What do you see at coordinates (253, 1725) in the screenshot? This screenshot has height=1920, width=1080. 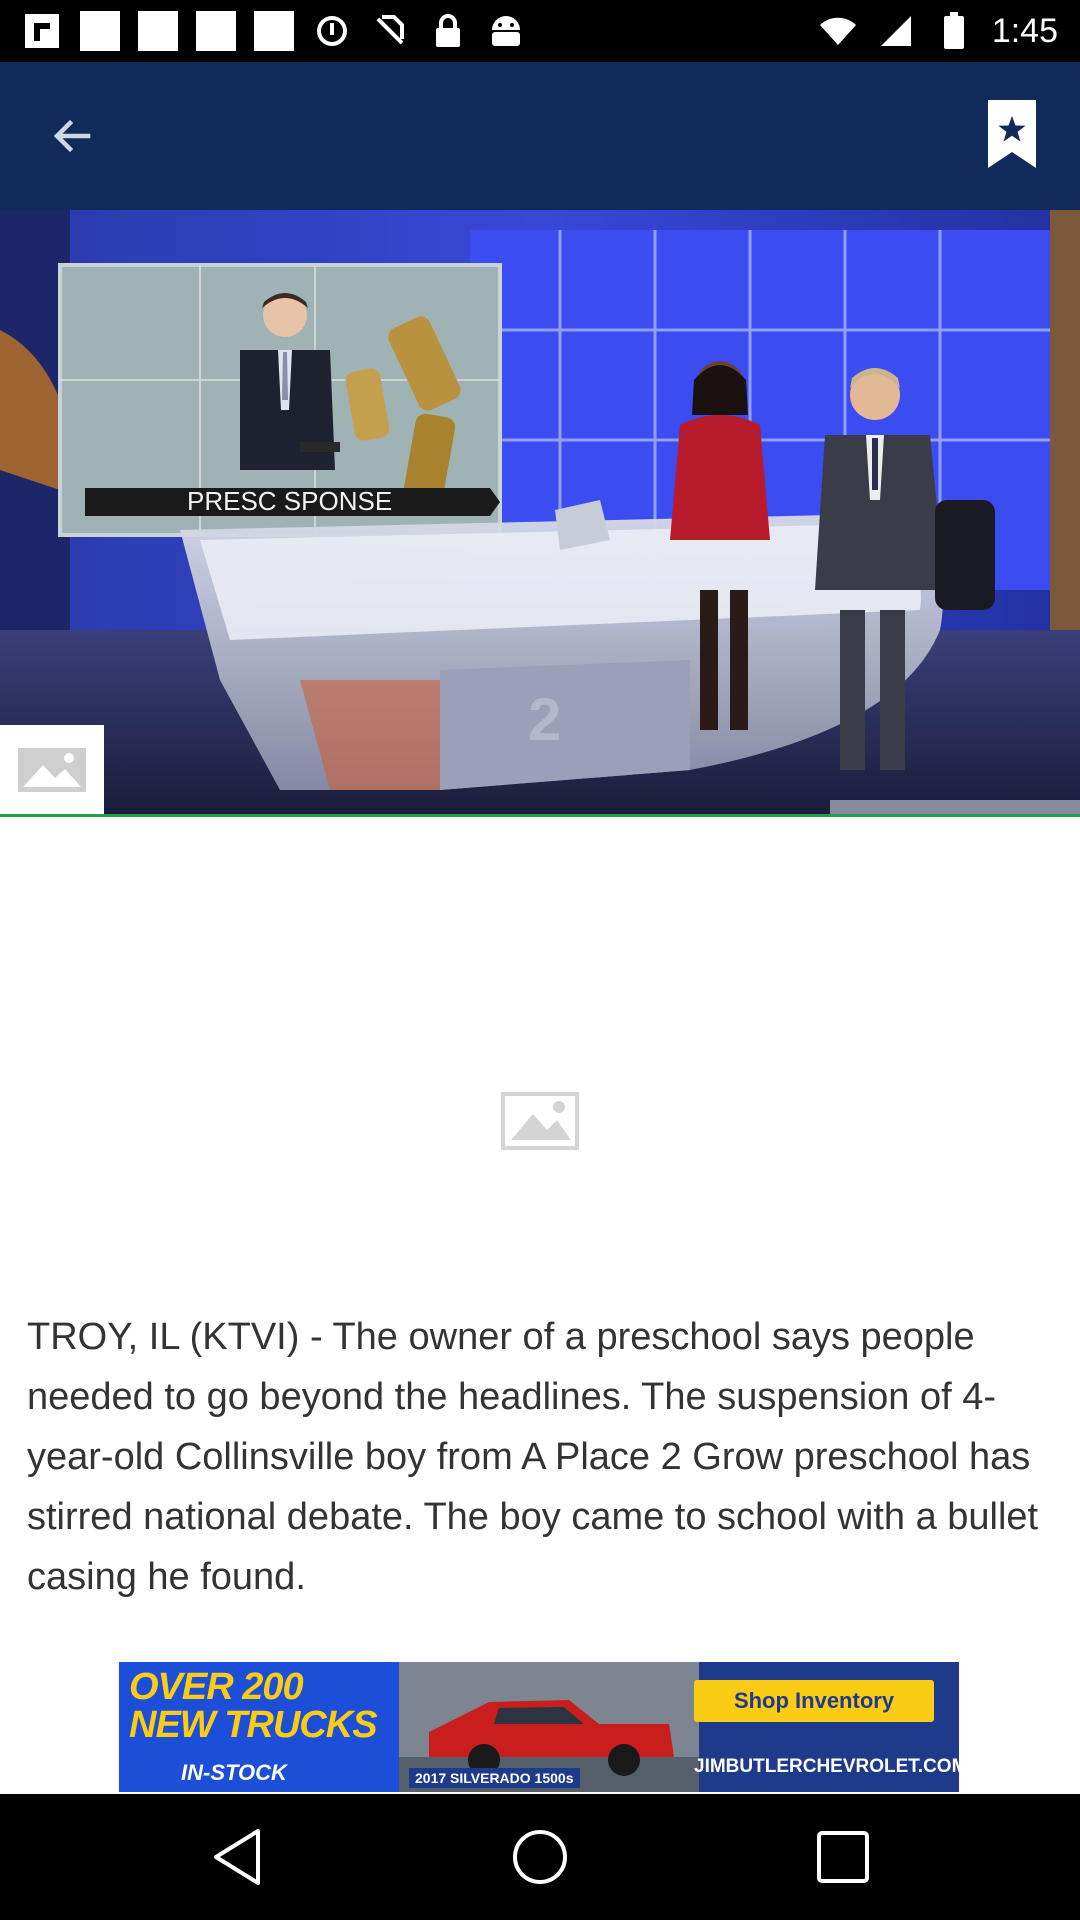 I see `ad-headline-line2: NEW TRUCKS` at bounding box center [253, 1725].